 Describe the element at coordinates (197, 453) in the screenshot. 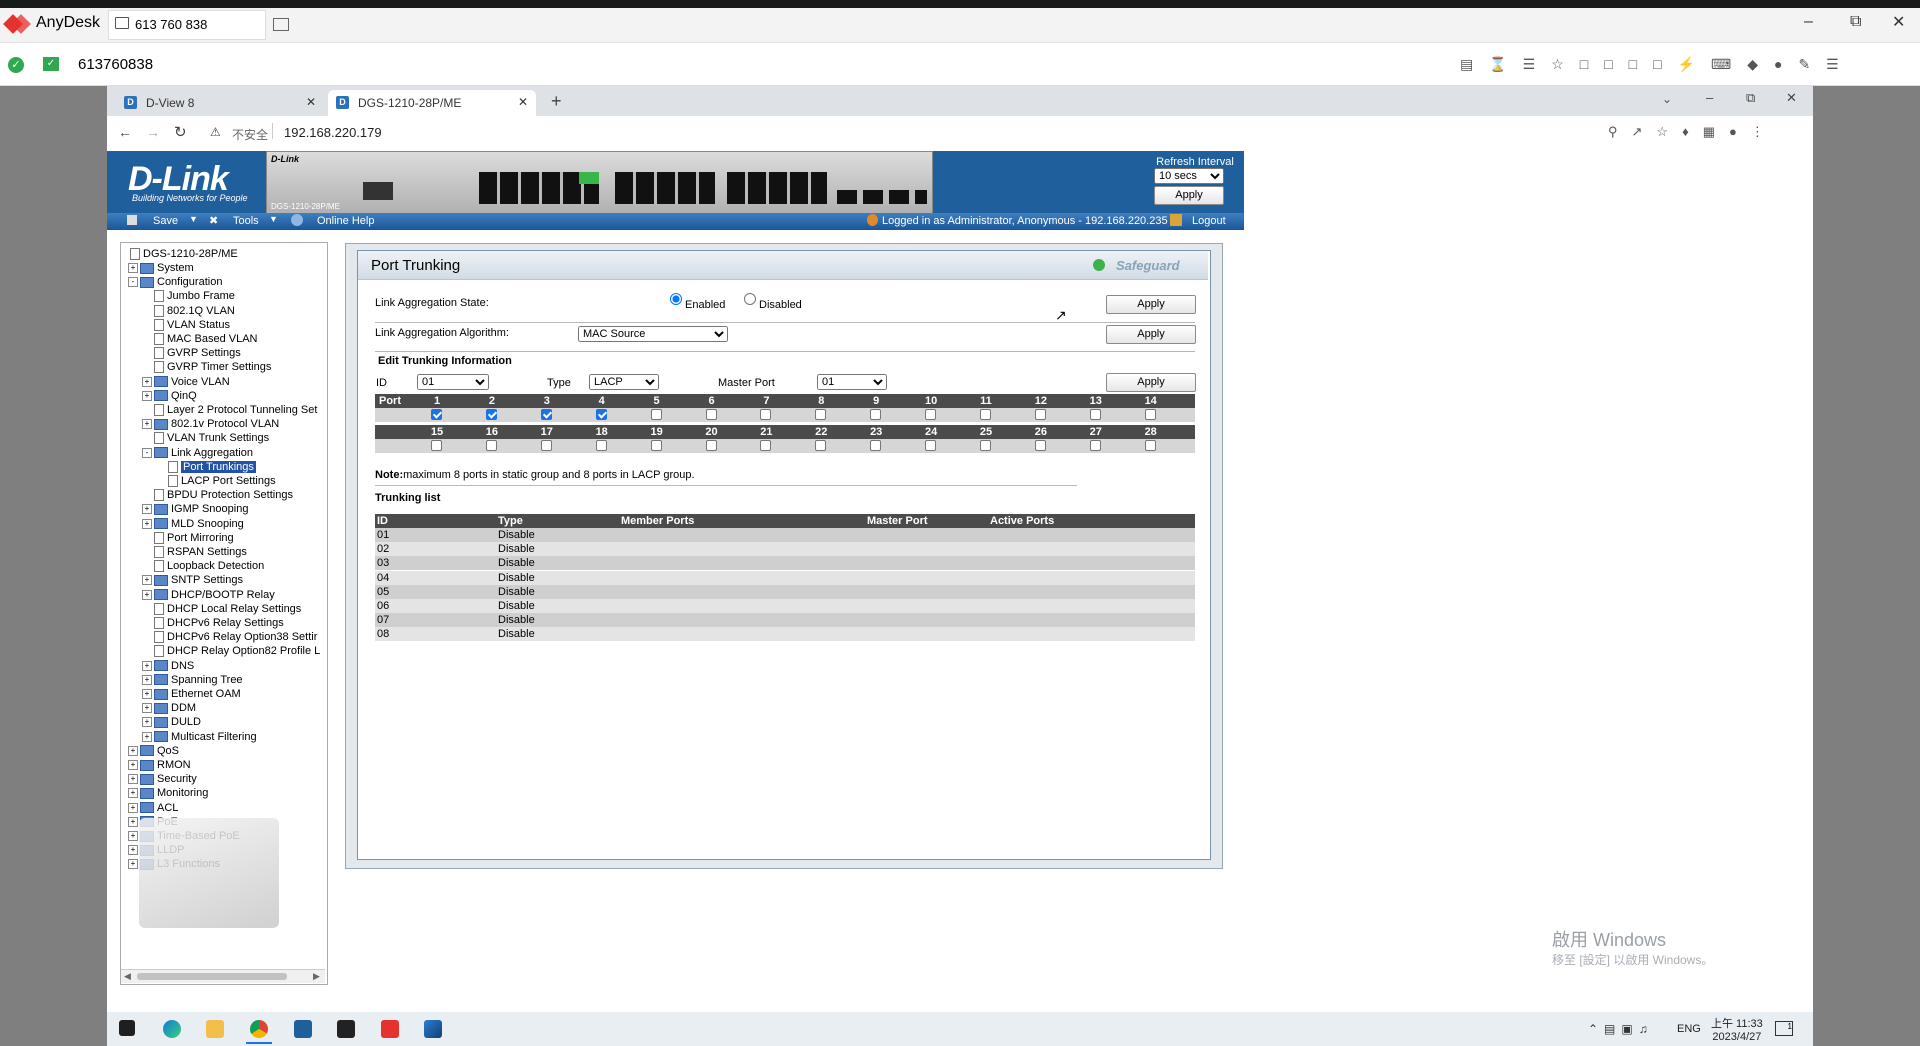

I see `tree-item: - Link Aggregation` at that location.